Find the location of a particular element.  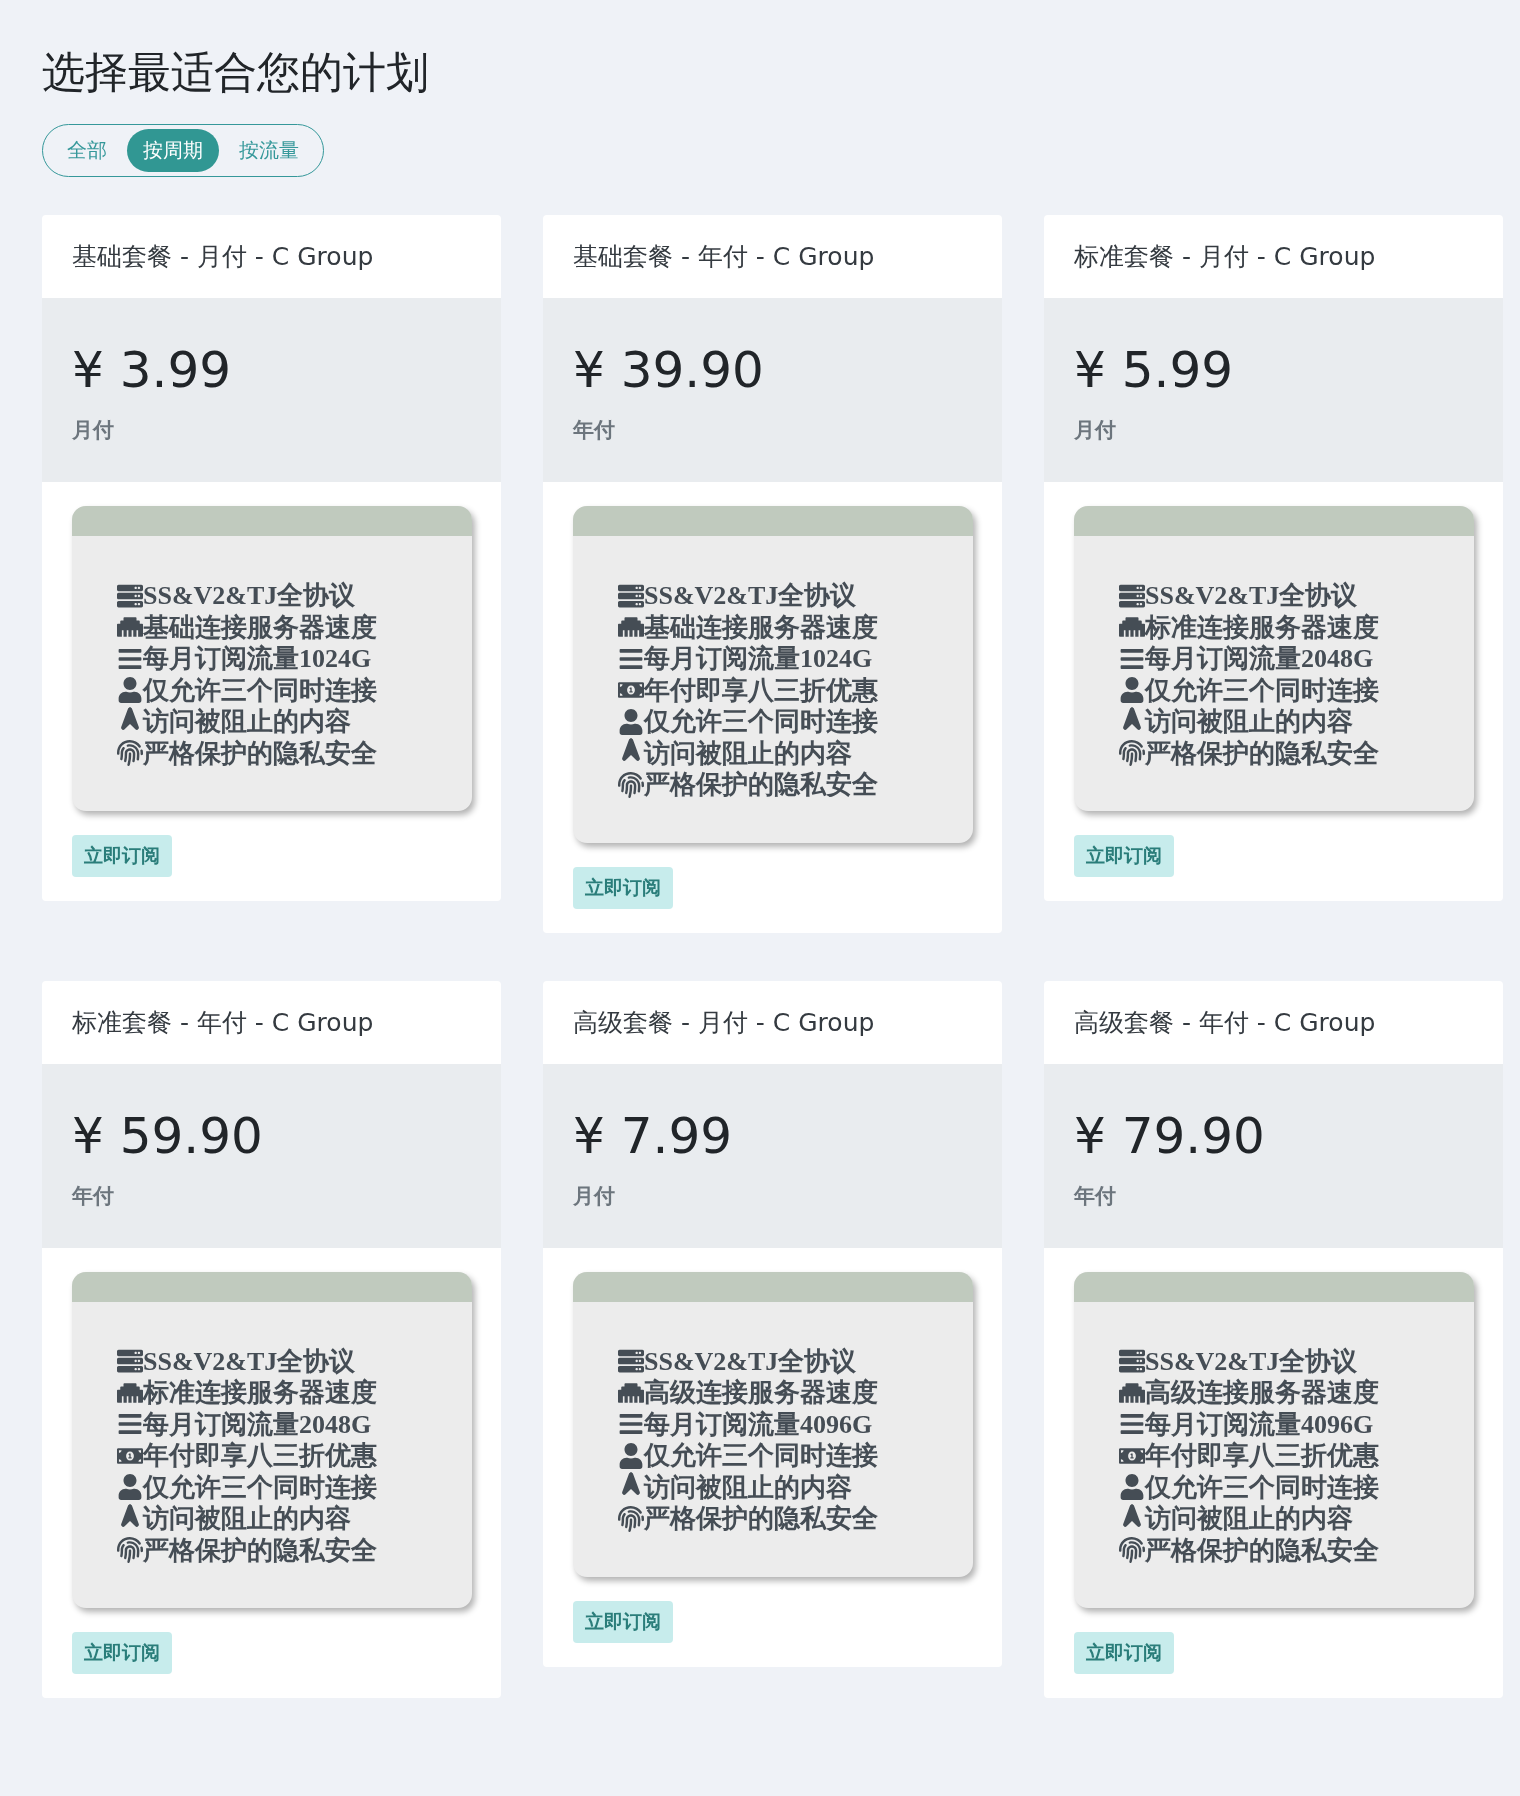

plan-price: ¥ 79.90 is located at coordinates (1170, 1136).